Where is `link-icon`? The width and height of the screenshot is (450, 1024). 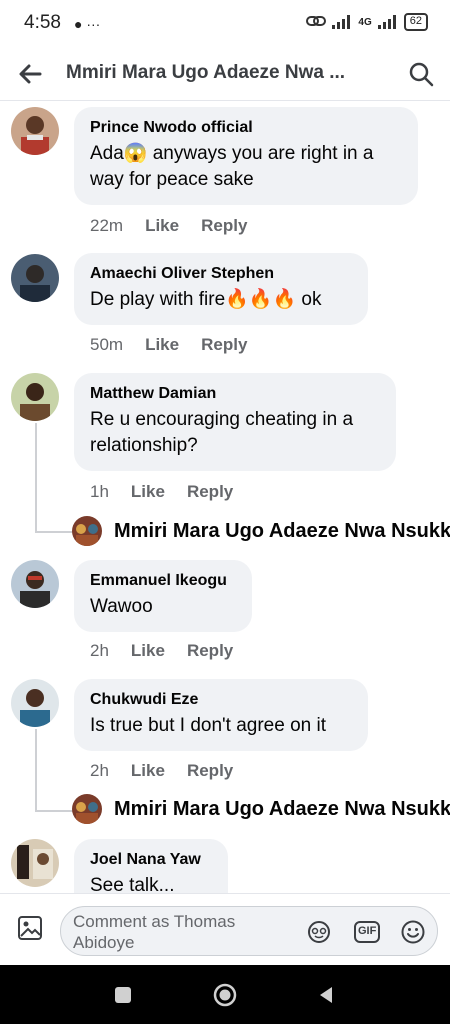
link-icon is located at coordinates (316, 22).